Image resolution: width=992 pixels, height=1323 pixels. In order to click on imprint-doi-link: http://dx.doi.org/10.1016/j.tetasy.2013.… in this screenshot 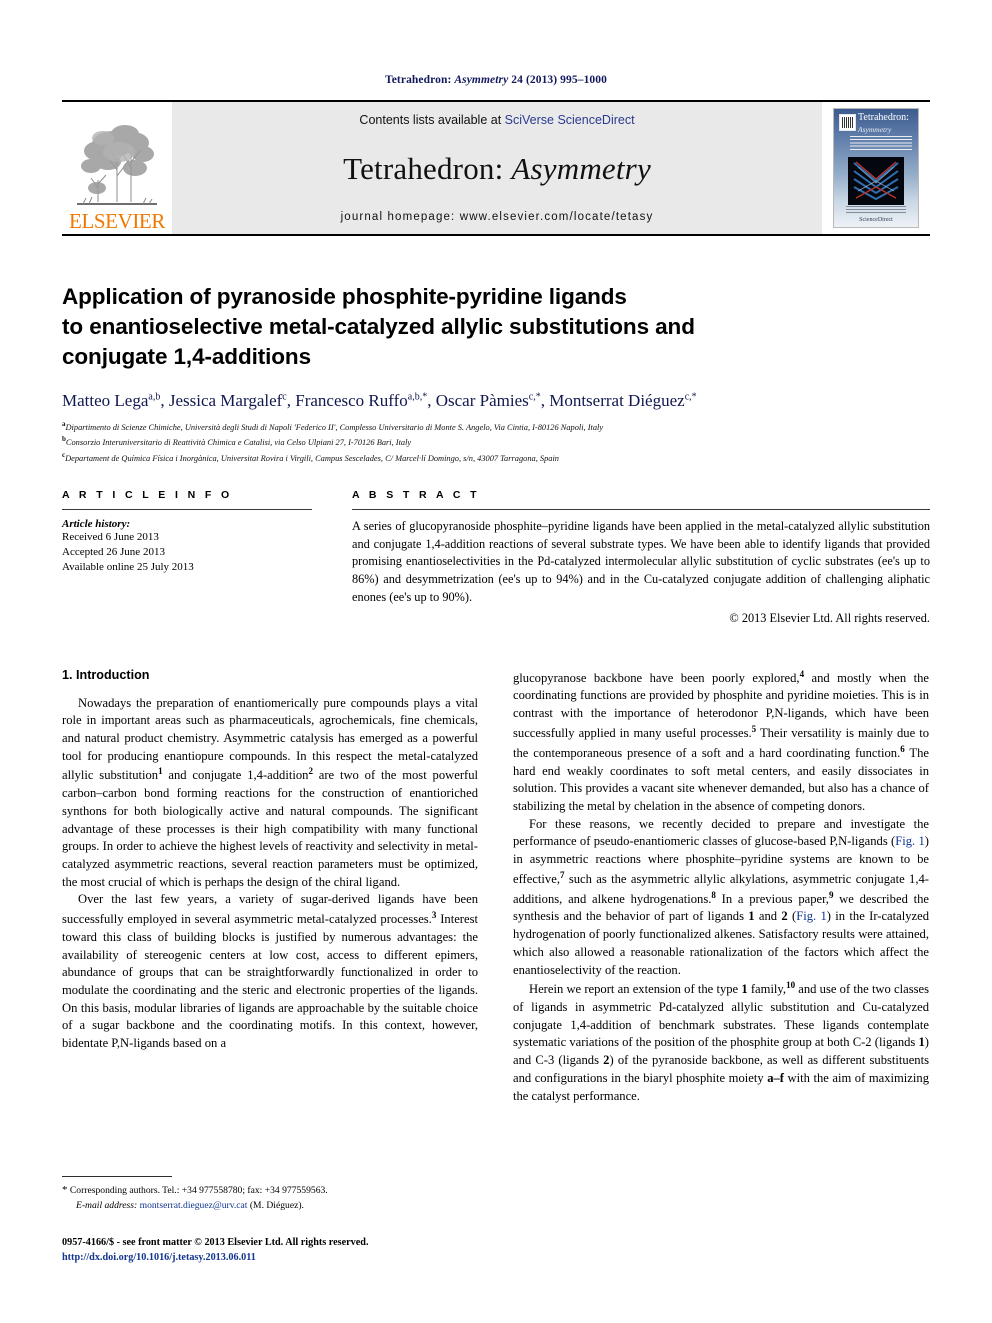, I will do `click(362, 1258)`.